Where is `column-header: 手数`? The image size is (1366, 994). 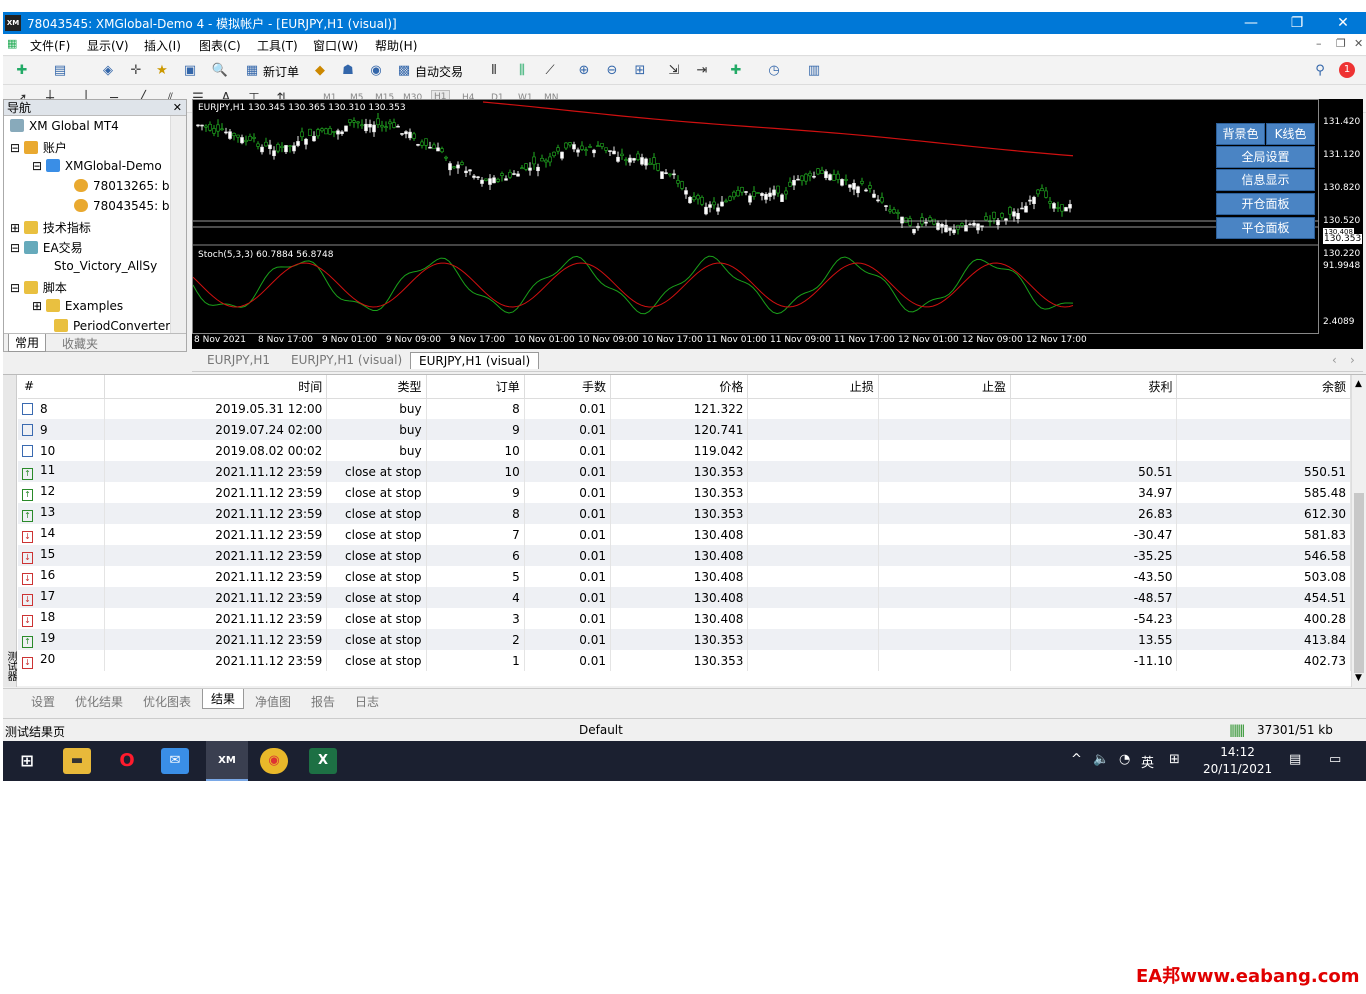 column-header: 手数 is located at coordinates (568, 387).